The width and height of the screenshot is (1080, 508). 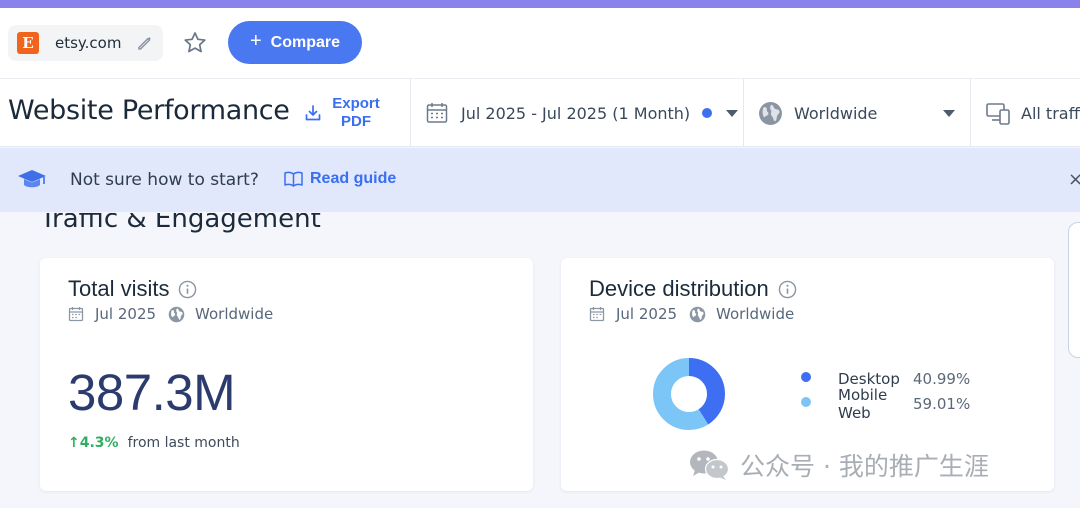 I want to click on page-title: Website Performance, so click(x=149, y=110).